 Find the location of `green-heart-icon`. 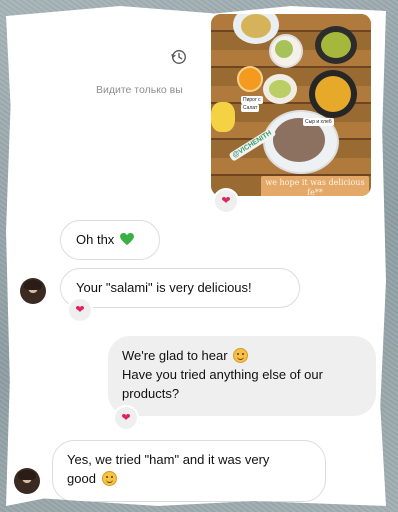

green-heart-icon is located at coordinates (126, 239).